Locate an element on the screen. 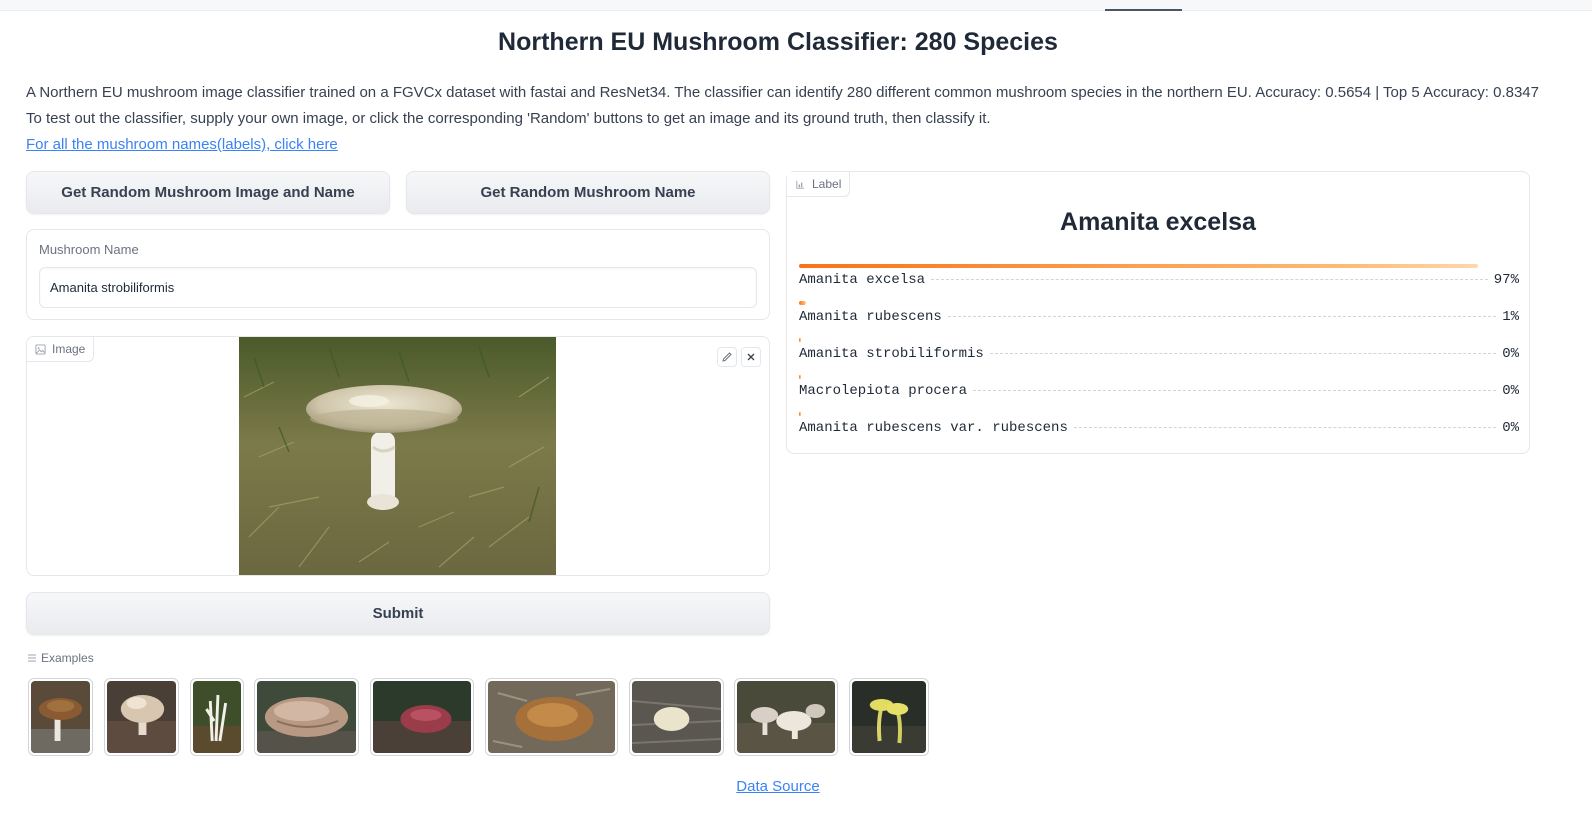 The height and width of the screenshot is (824, 1592). mushroom-photo is located at coordinates (397, 456).